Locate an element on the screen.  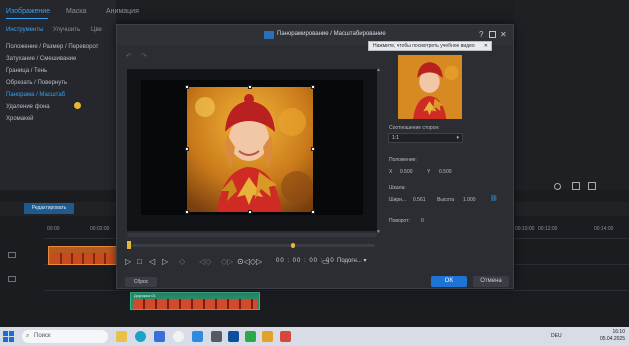
undo-icon: ↶ is located at coordinates (129, 56).